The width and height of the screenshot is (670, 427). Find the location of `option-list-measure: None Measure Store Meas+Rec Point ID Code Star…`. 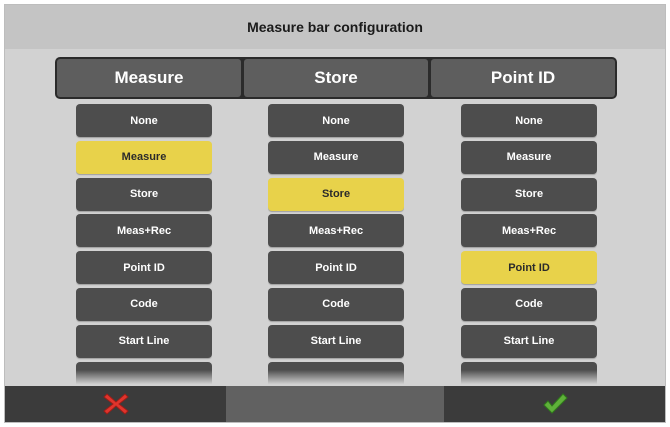

option-list-measure: None Measure Store Meas+Rec Point ID Code Star… is located at coordinates (144, 246).